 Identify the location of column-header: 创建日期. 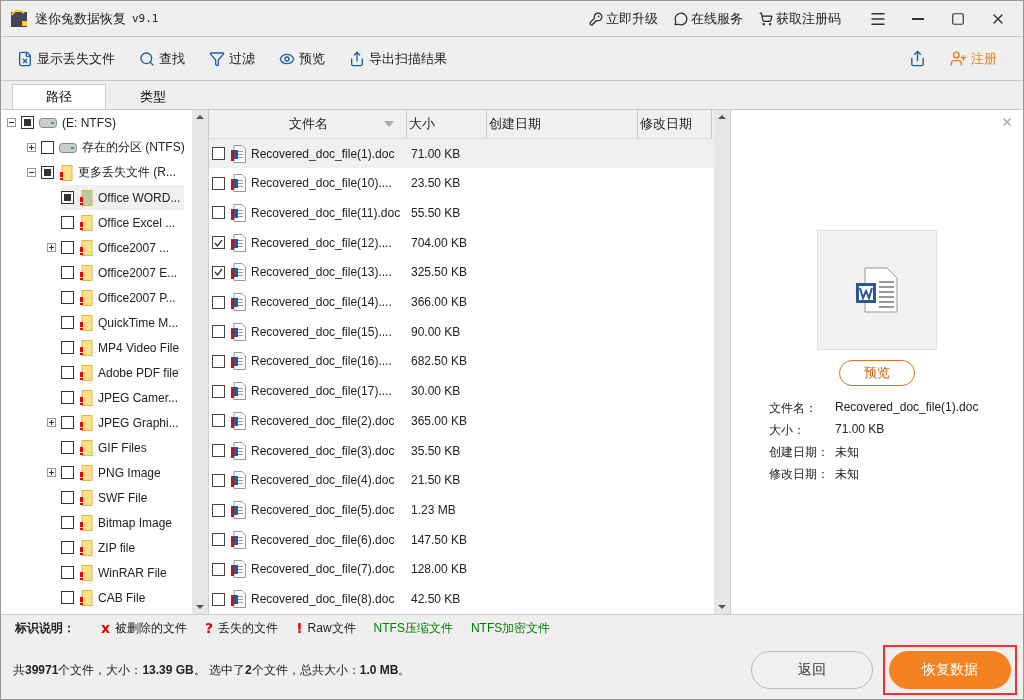
(562, 124).